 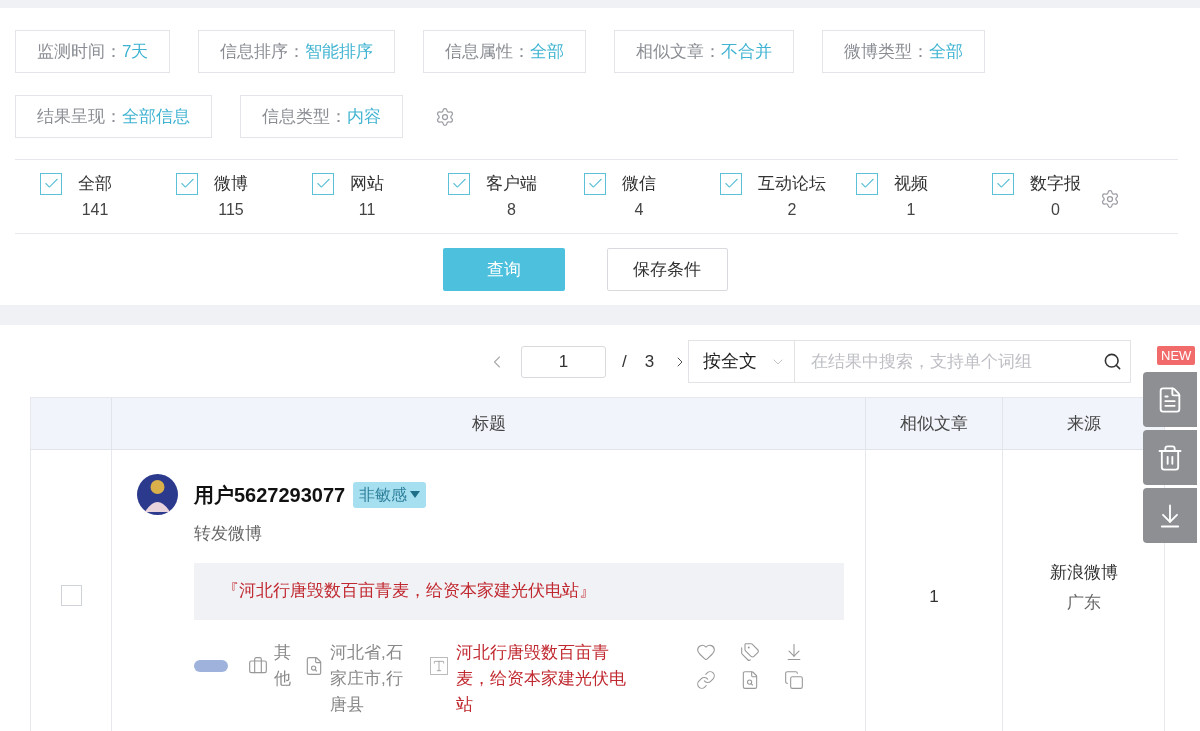 What do you see at coordinates (367, 209) in the screenshot?
I see `channel-count: 11` at bounding box center [367, 209].